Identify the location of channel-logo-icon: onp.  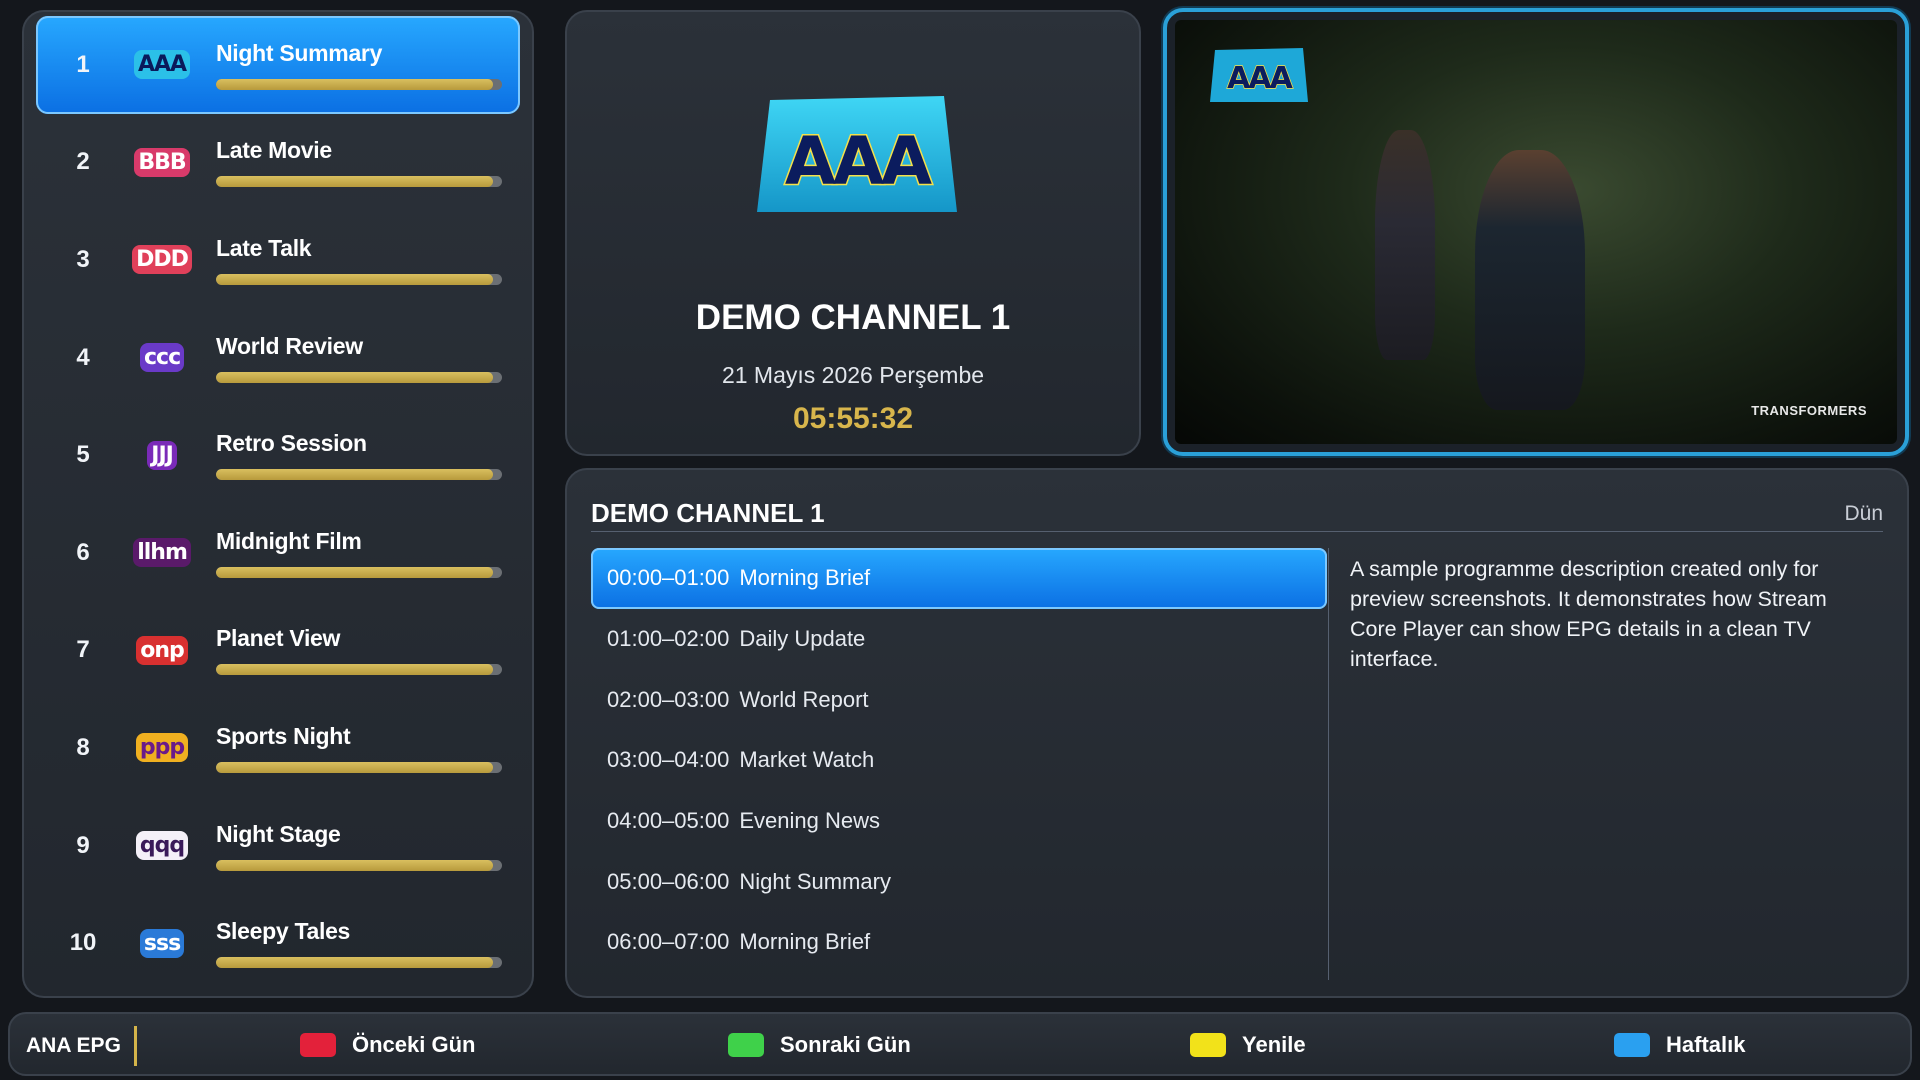
(162, 650).